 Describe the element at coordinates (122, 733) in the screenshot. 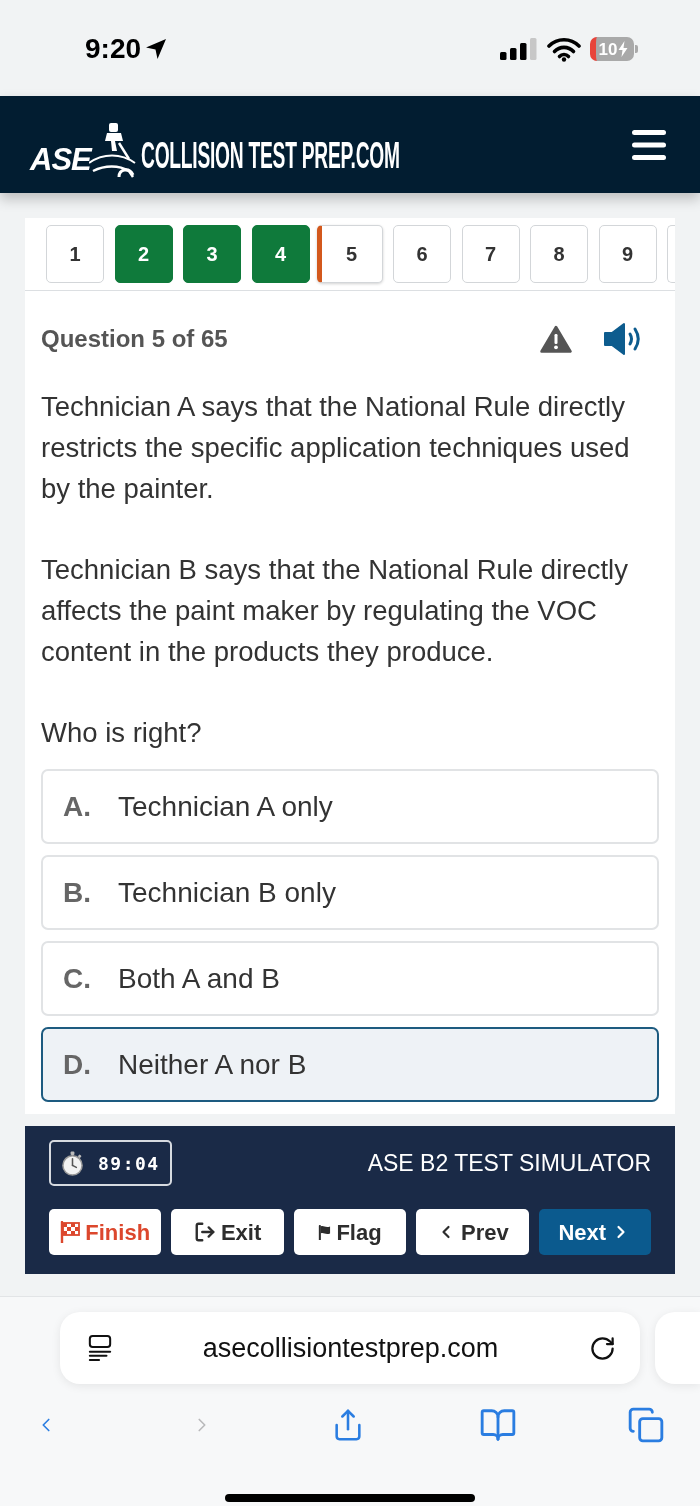

I see `question-text: Who is right?` at that location.